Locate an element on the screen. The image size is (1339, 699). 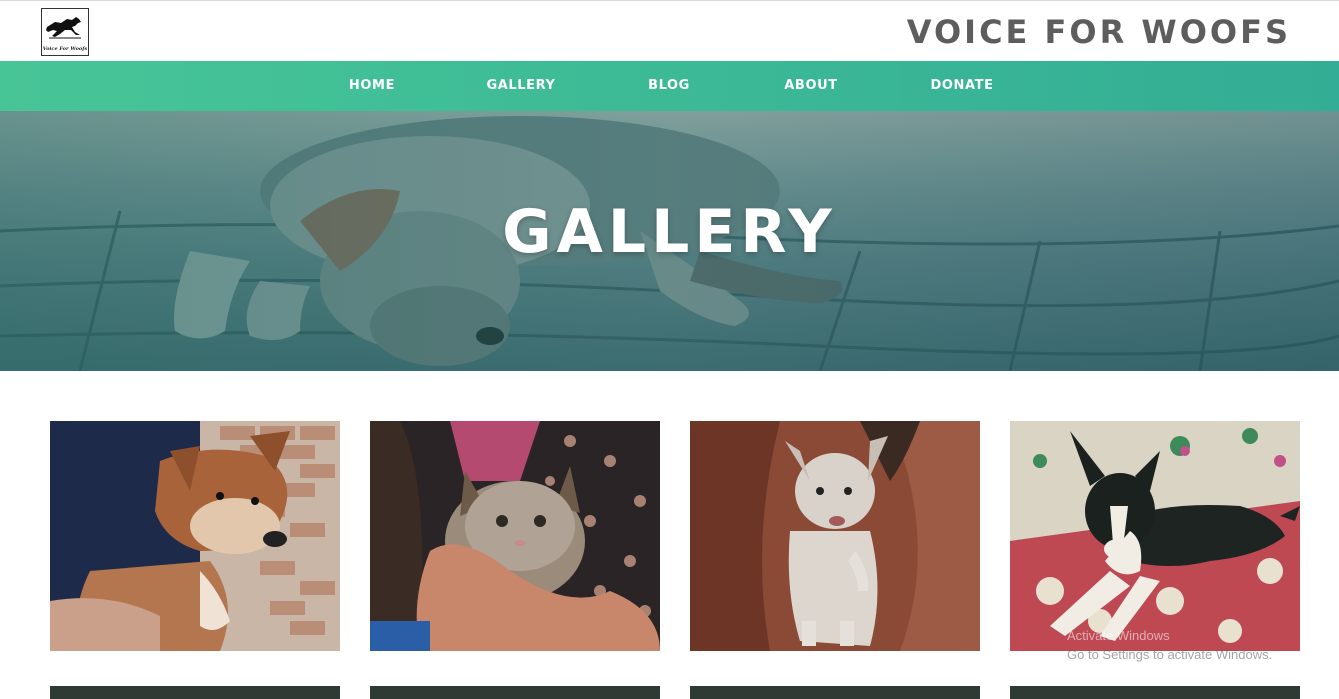
black-white-puppy-image is located at coordinates (1155, 536).